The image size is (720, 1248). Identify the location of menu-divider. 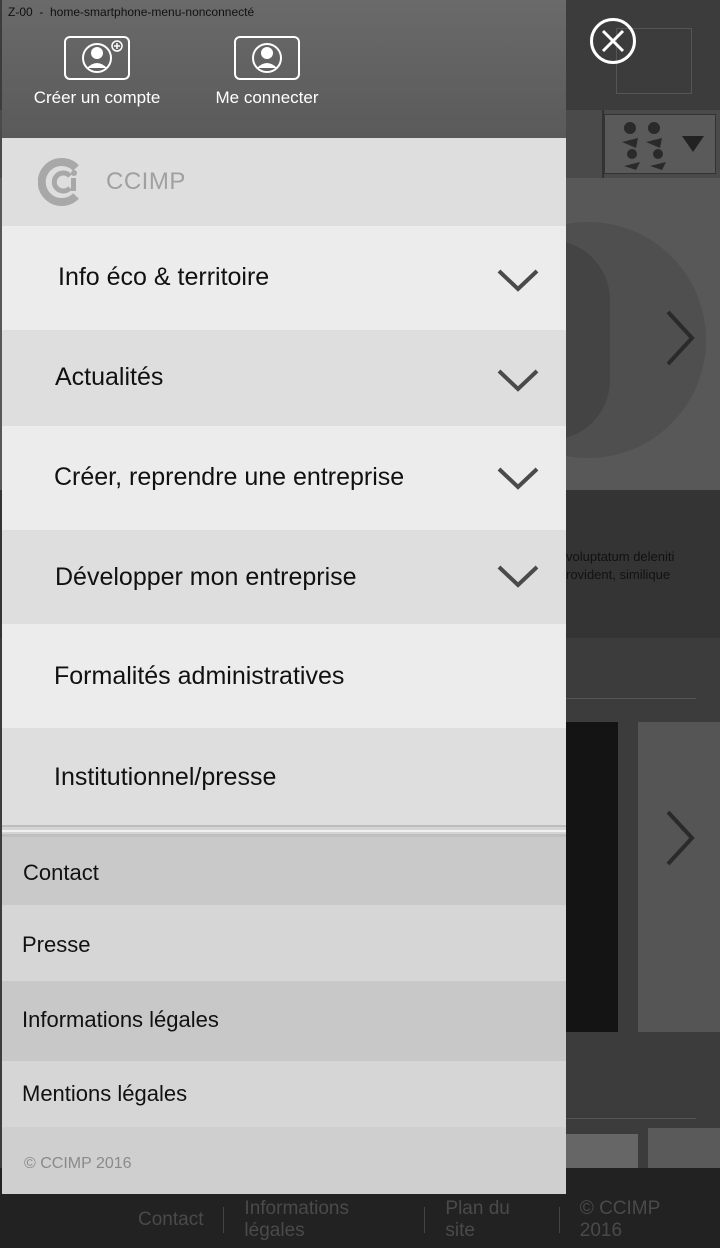
(284, 831).